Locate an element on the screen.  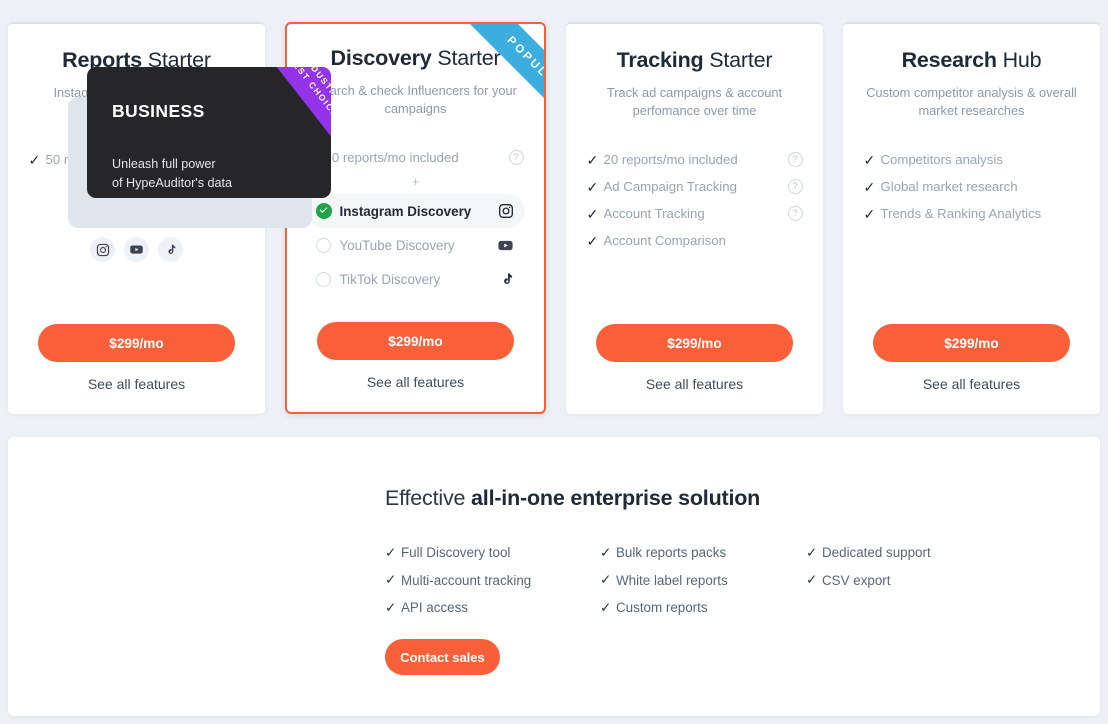
selected-check-icon is located at coordinates (323, 211).